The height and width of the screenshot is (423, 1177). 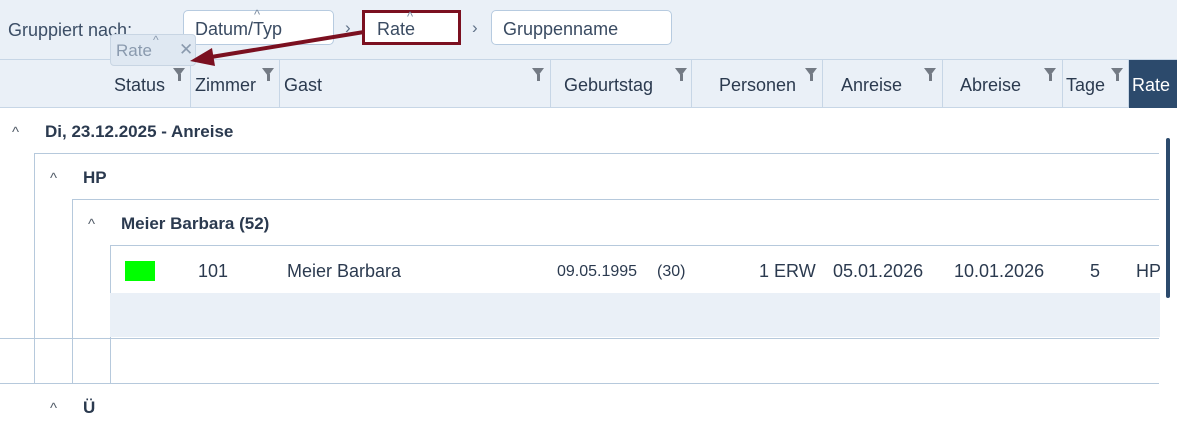 What do you see at coordinates (89, 407) in the screenshot?
I see `group-title: Ü` at bounding box center [89, 407].